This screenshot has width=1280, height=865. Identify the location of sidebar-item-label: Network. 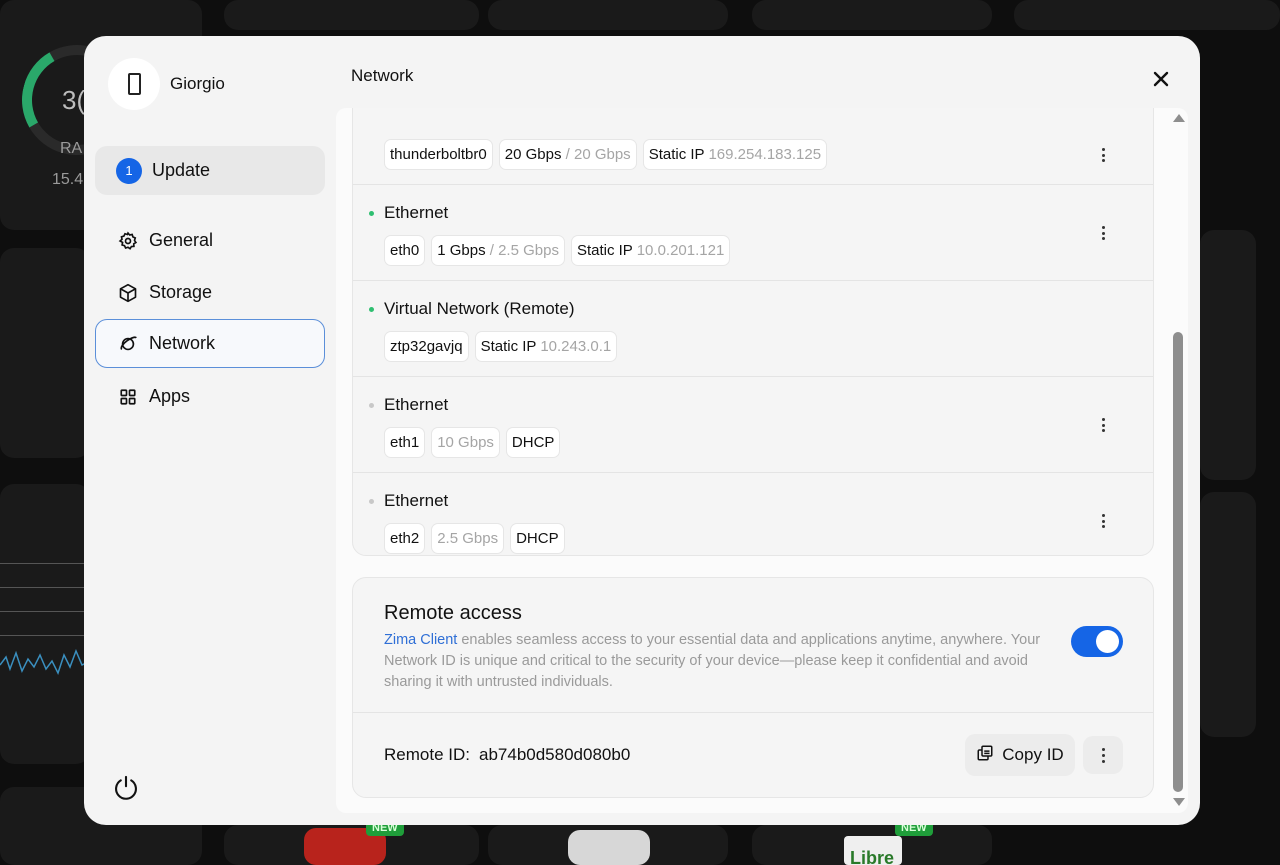
(182, 343).